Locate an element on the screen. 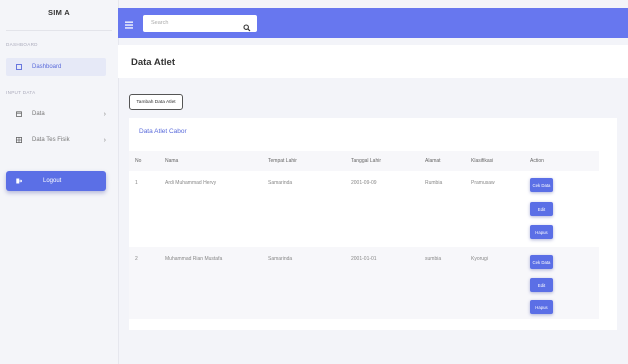 Image resolution: width=628 pixels, height=364 pixels. search-icon is located at coordinates (247, 28).